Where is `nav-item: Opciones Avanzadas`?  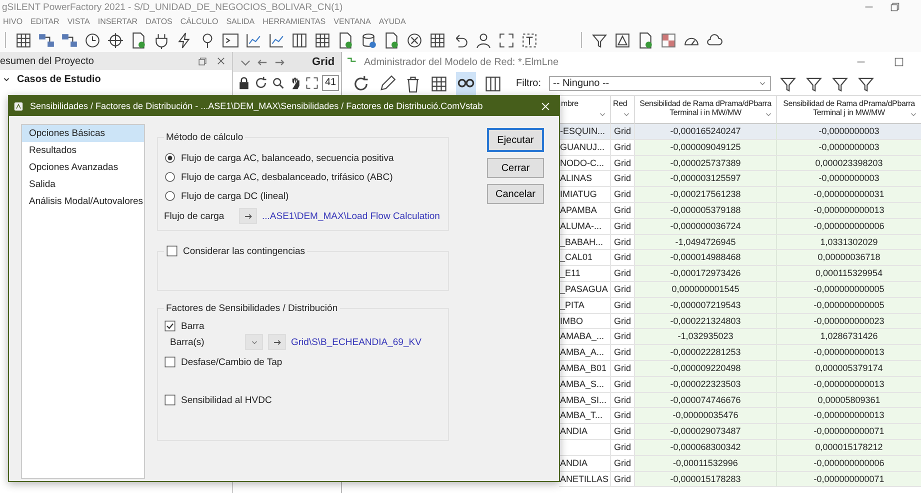
nav-item: Opciones Avanzadas is located at coordinates (83, 167).